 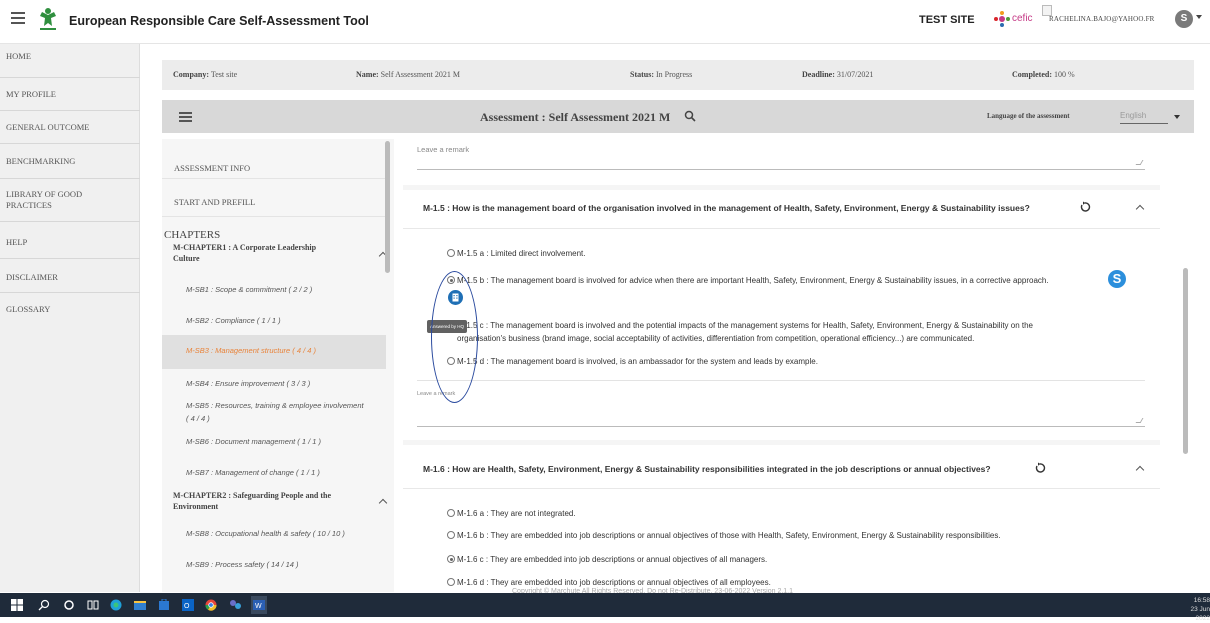 What do you see at coordinates (93, 605) in the screenshot?
I see `task-view-icon` at bounding box center [93, 605].